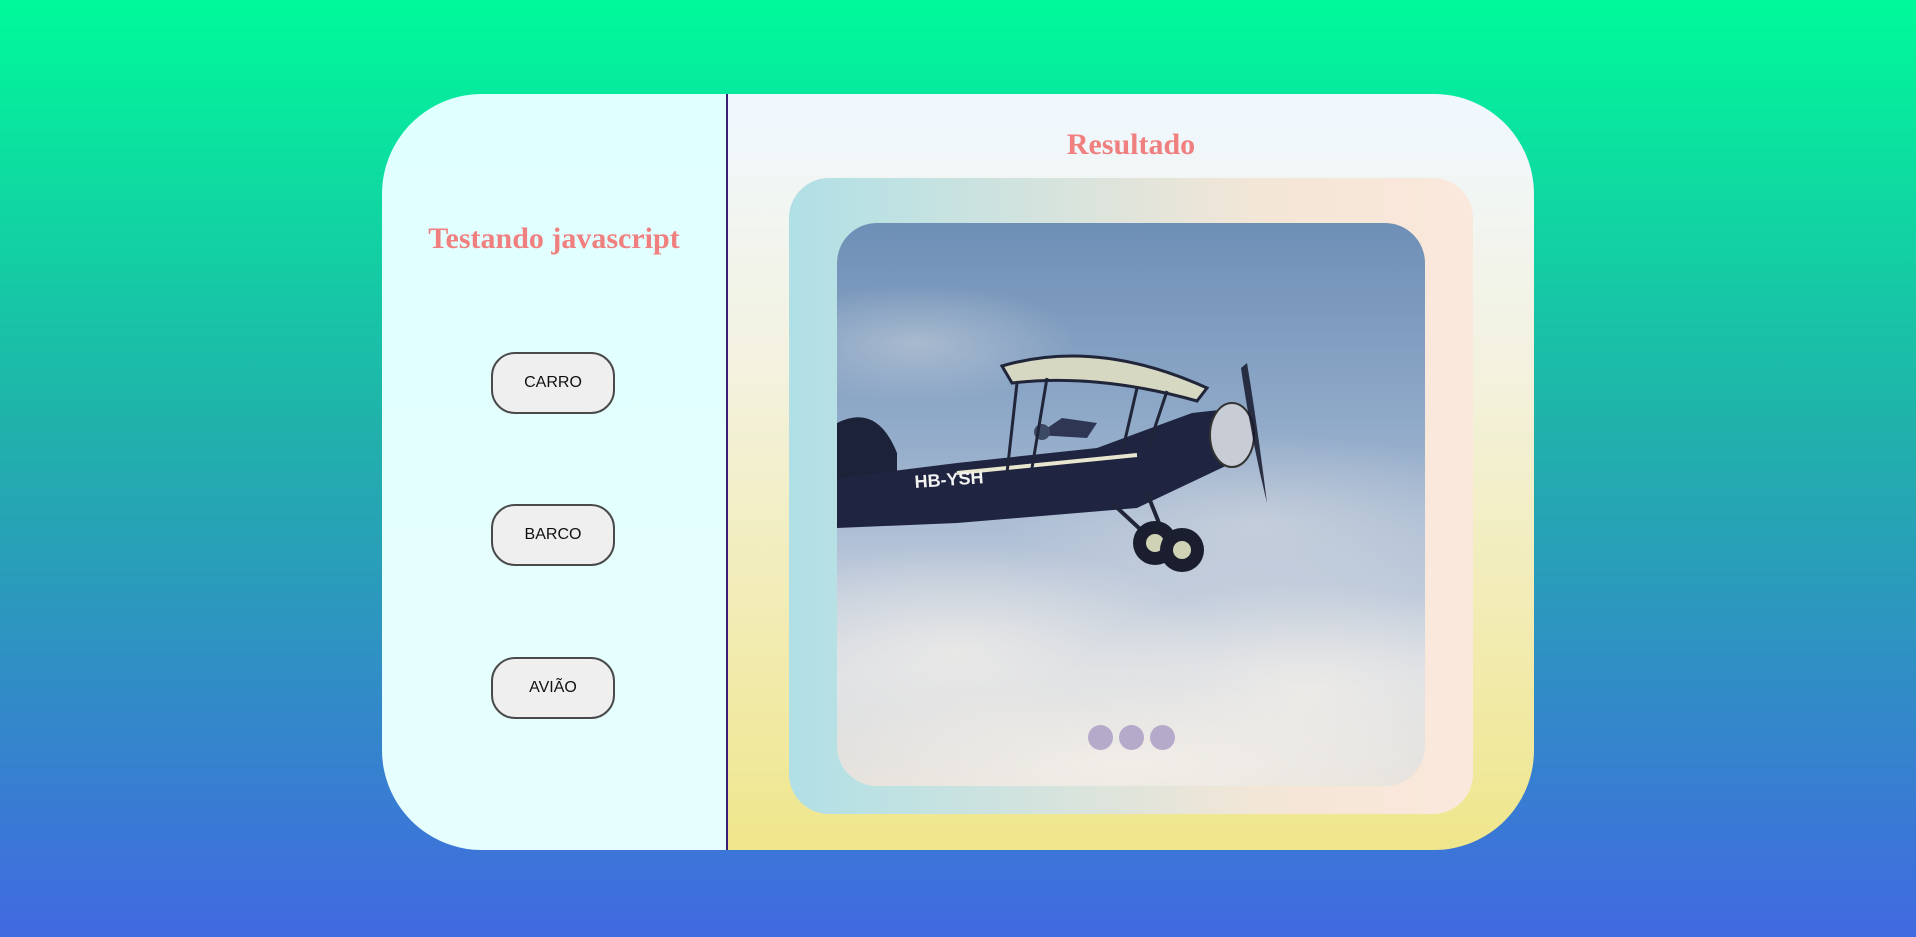  I want to click on aviao-button: AVIÃO, so click(553, 688).